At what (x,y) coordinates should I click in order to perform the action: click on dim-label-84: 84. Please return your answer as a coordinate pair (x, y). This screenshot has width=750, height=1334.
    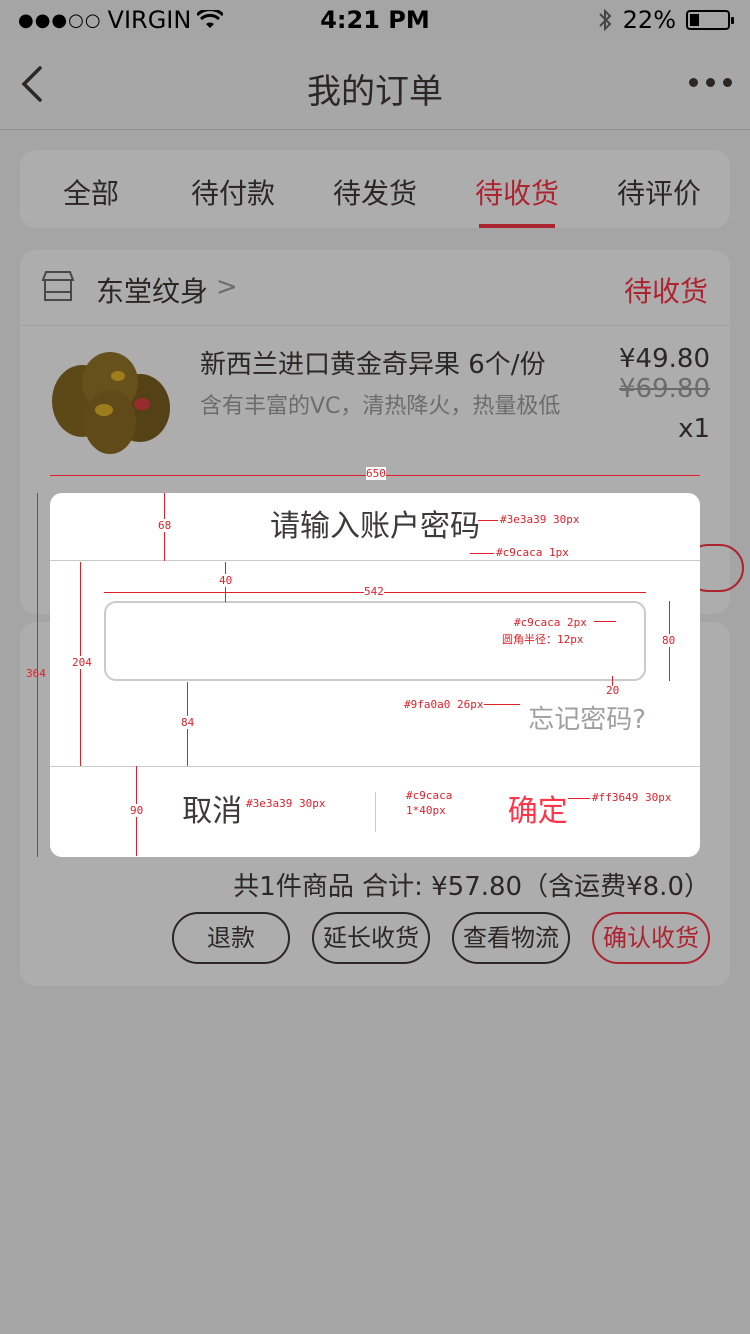
    Looking at the image, I should click on (188, 722).